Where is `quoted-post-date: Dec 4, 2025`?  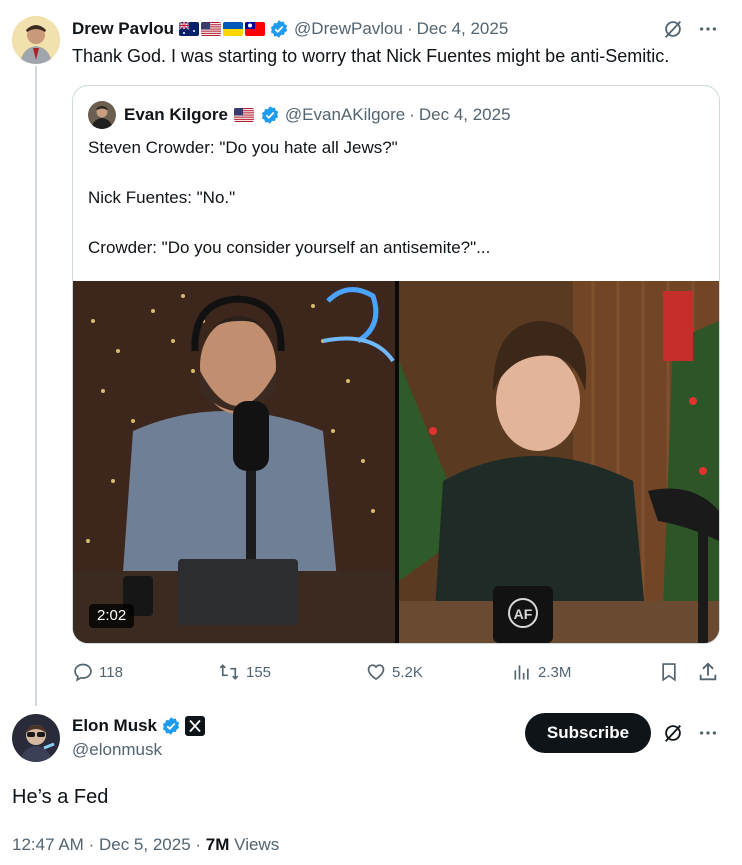 quoted-post-date: Dec 4, 2025 is located at coordinates (465, 115).